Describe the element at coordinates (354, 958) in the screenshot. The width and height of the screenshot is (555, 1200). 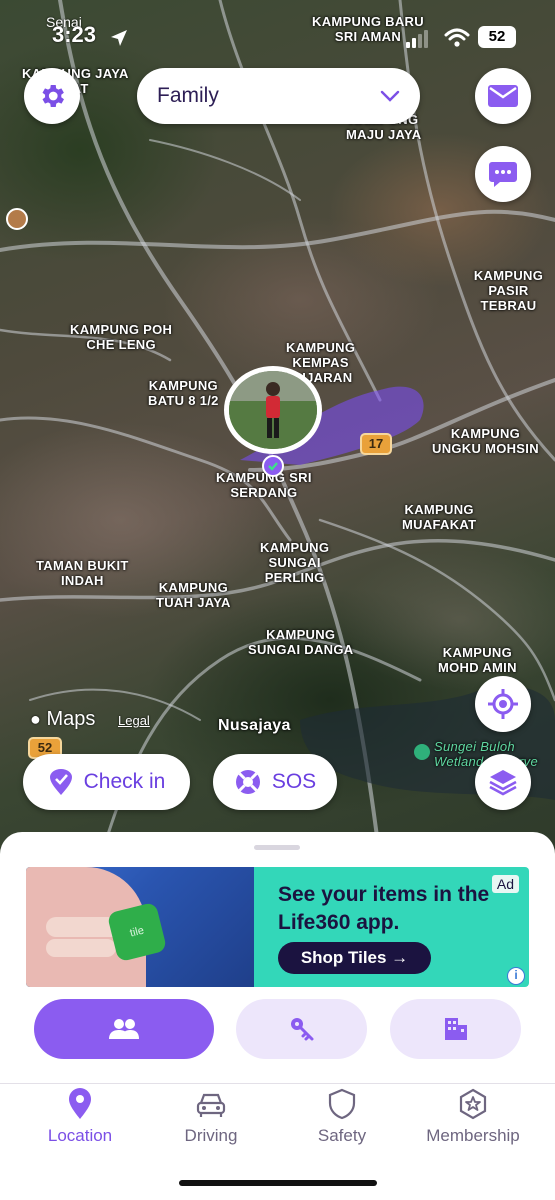
I see `shop-tiles-button: Shop Tiles →` at that location.